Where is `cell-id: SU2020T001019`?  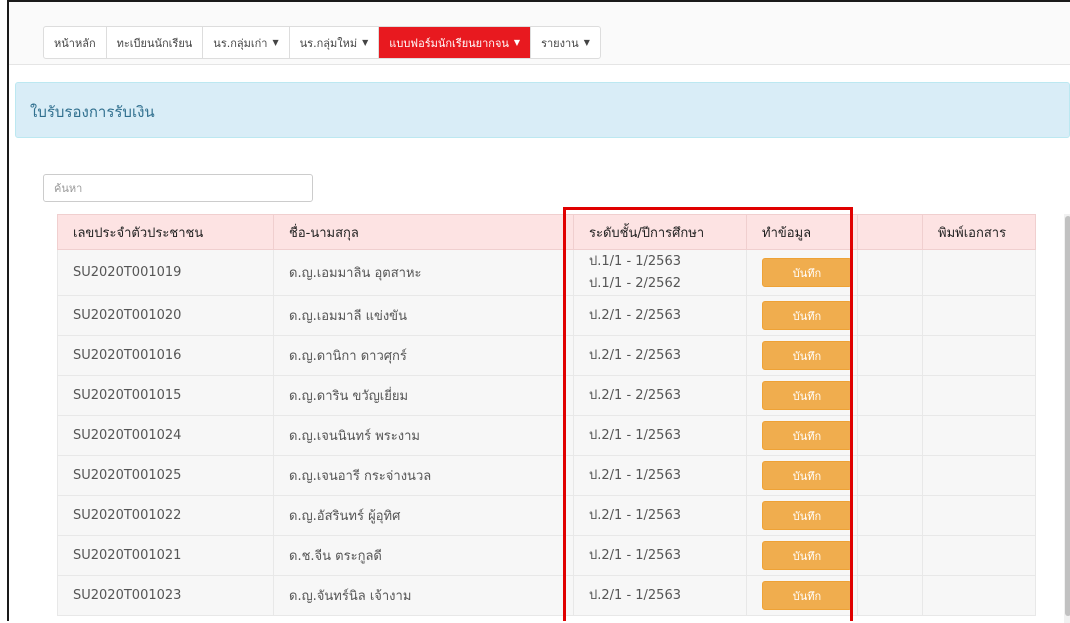 cell-id: SU2020T001019 is located at coordinates (165, 272).